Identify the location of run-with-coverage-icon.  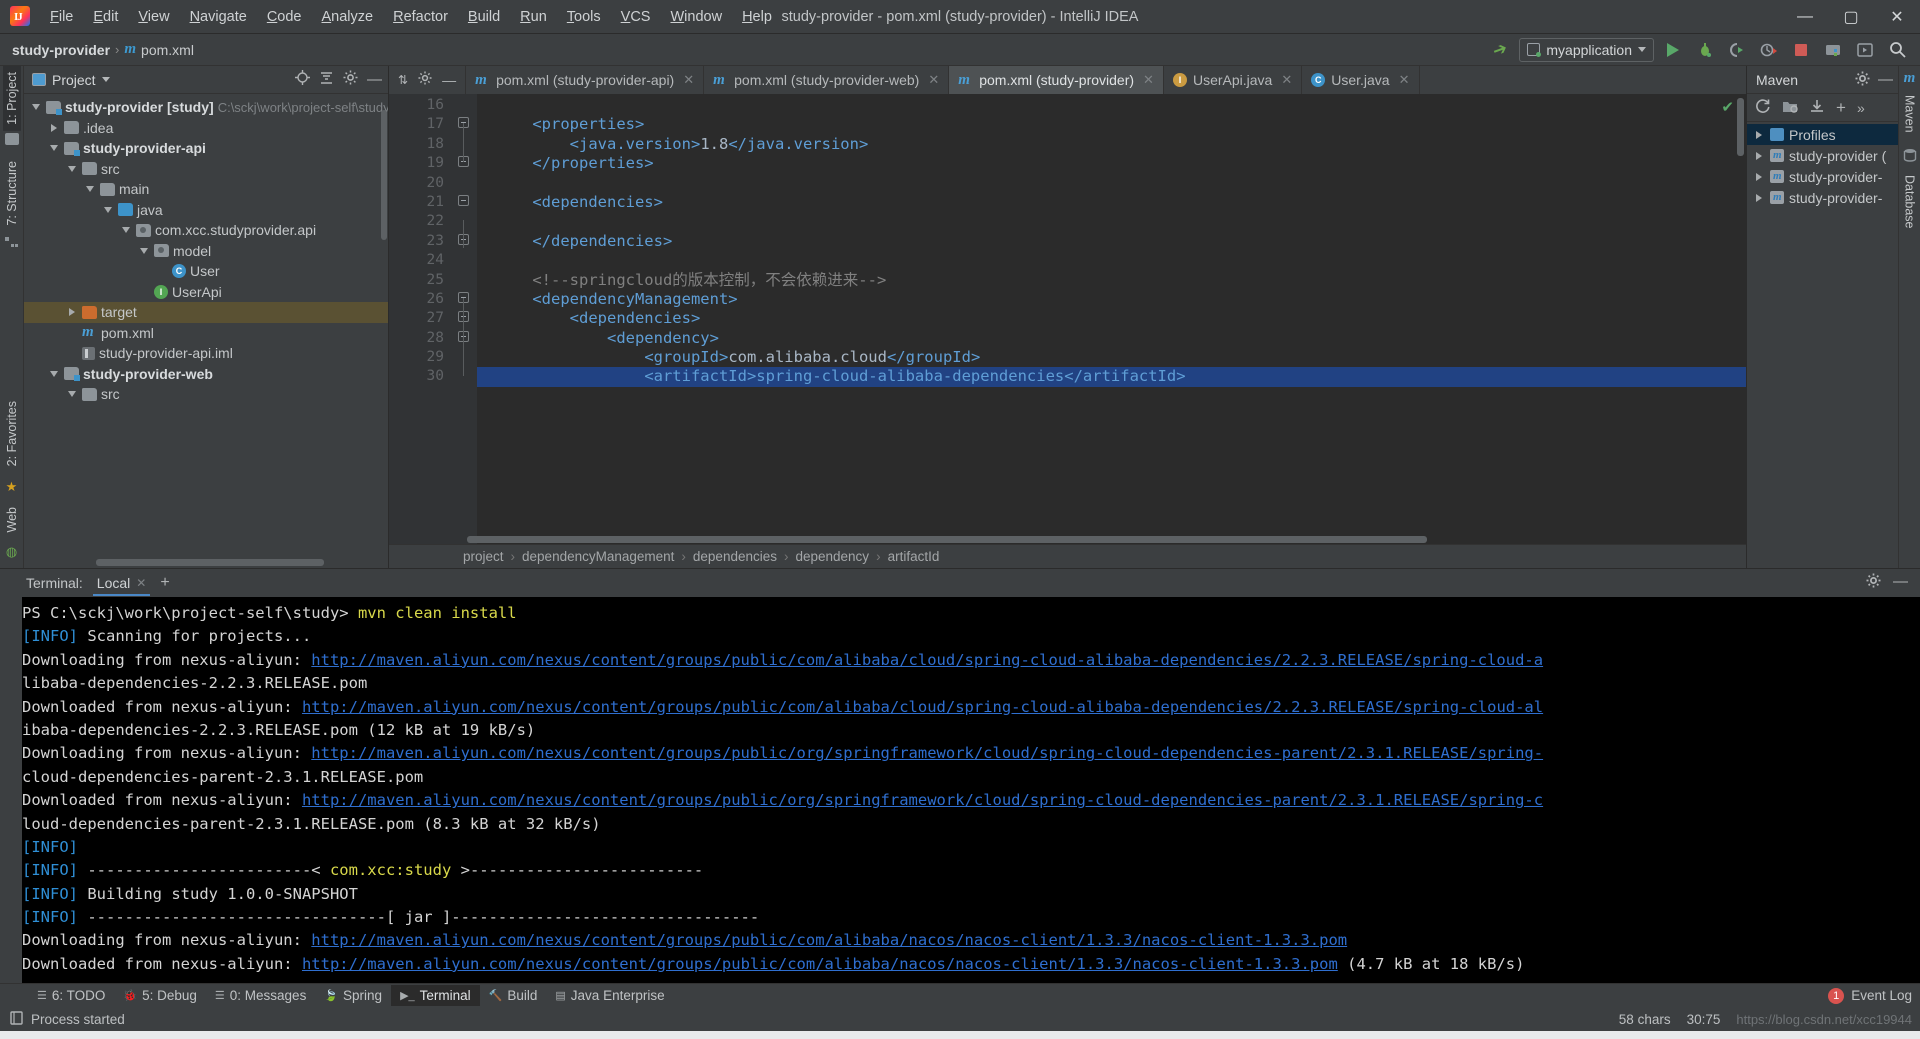
(1737, 50).